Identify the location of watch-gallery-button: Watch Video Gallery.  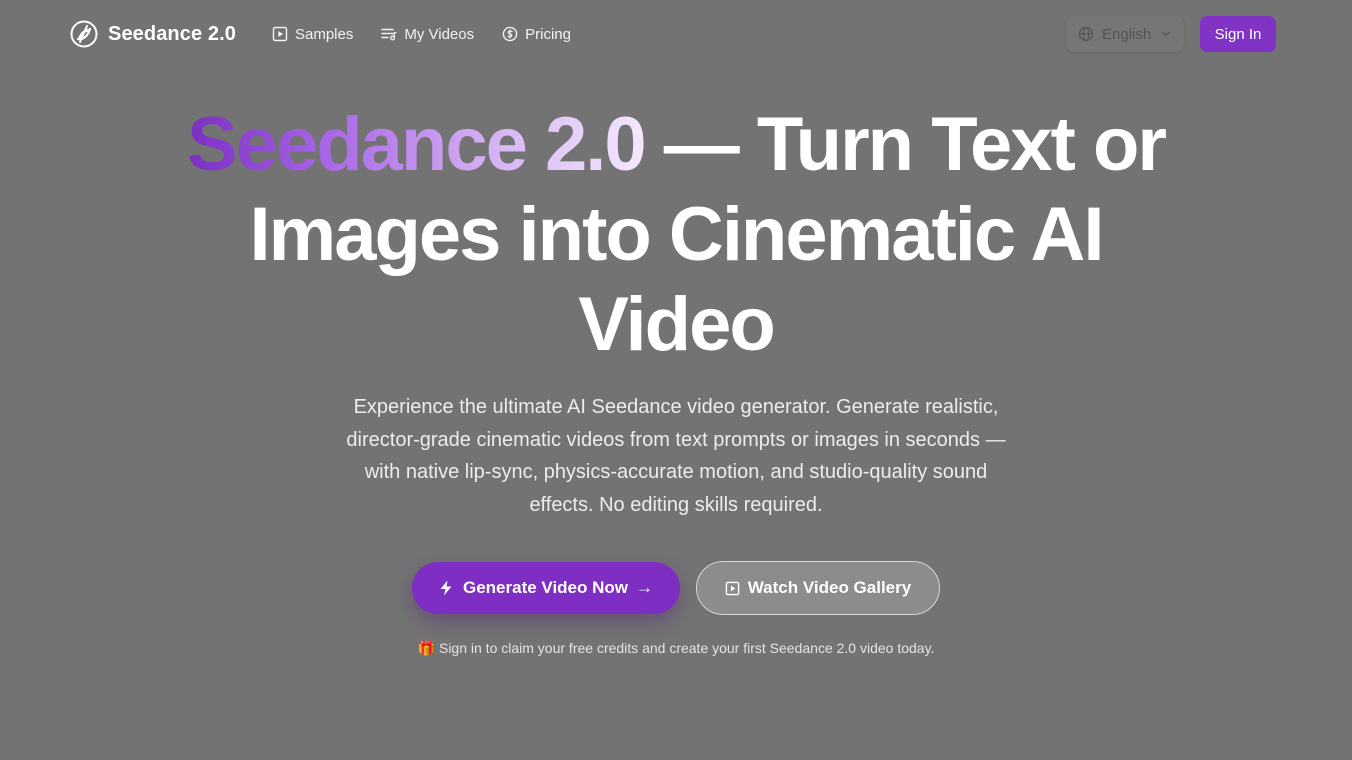
(818, 588).